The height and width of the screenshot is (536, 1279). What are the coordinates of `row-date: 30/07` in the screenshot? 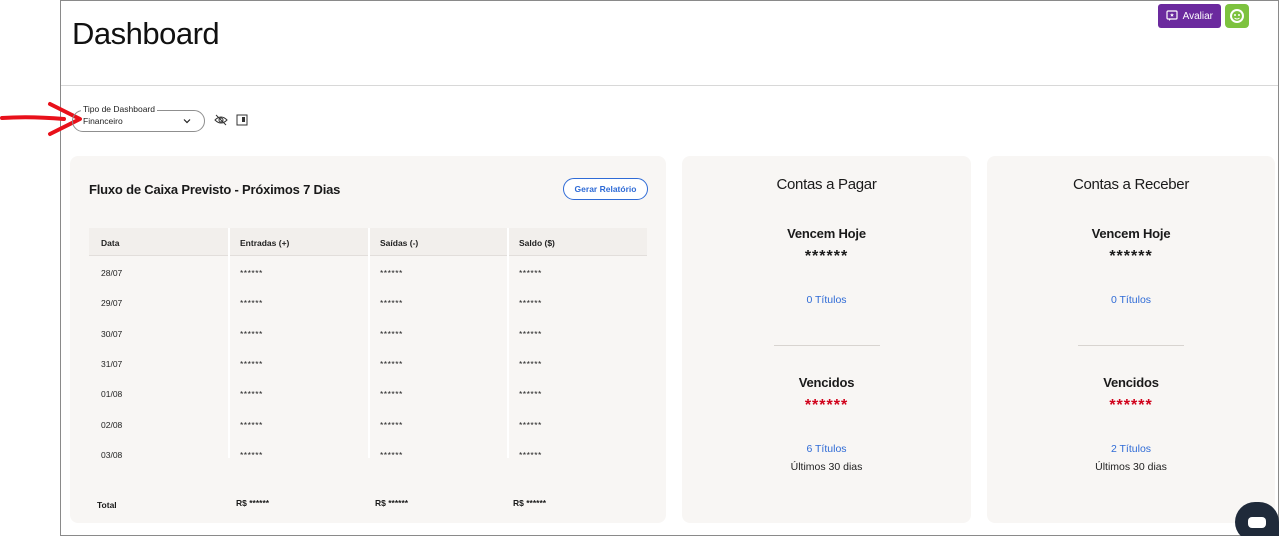 It's located at (112, 334).